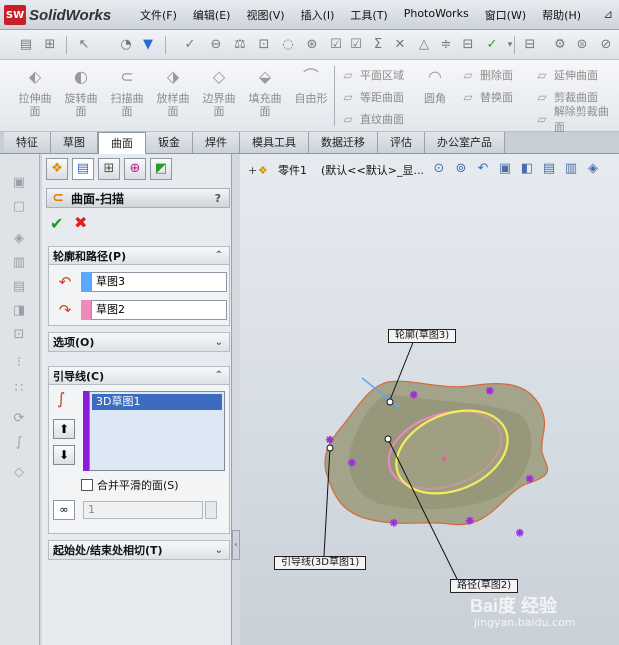 The width and height of the screenshot is (619, 645). I want to click on rebuild-icon: ✓, so click(492, 45).